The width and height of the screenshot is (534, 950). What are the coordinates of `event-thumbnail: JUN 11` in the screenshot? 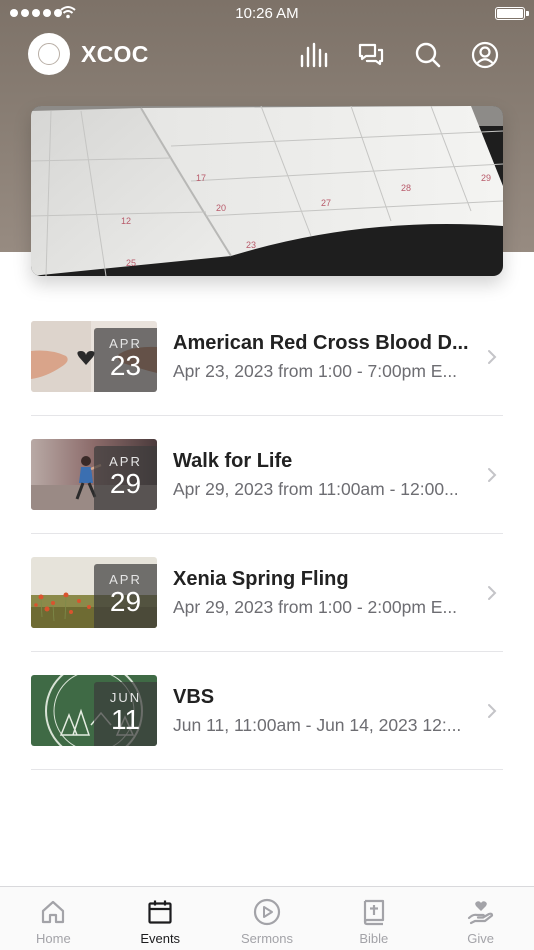 It's located at (94, 710).